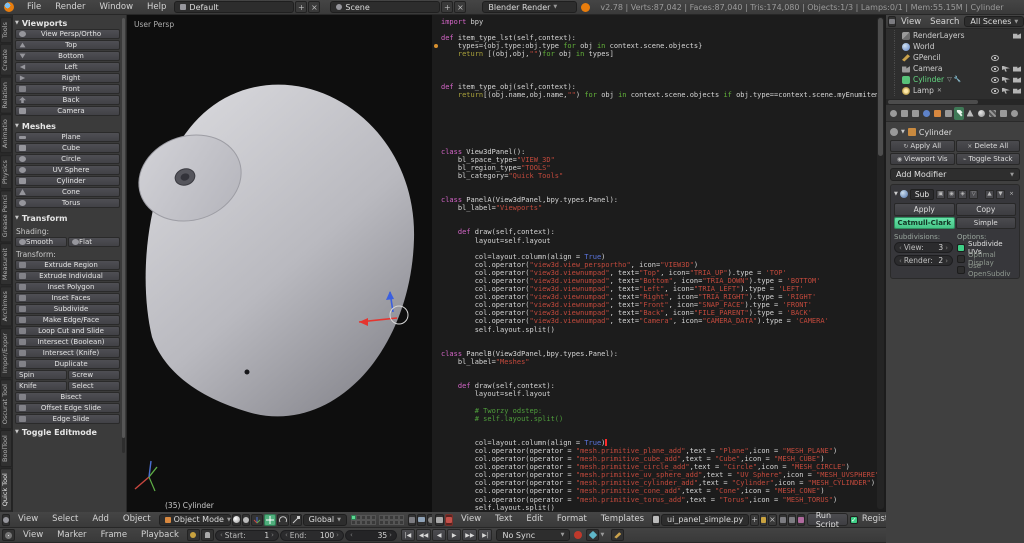  Describe the element at coordinates (6, 134) in the screenshot. I see `shelf-tab: Animatio` at that location.